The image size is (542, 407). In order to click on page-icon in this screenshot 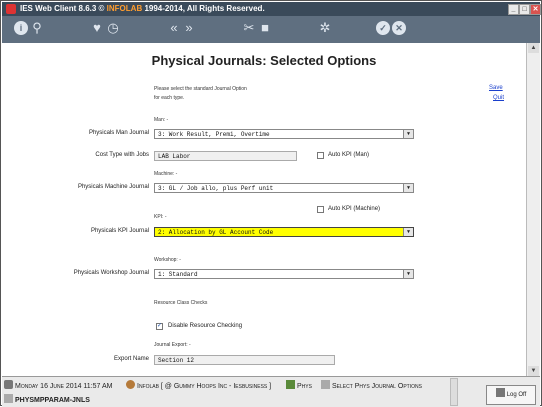, I will do `click(8, 398)`.